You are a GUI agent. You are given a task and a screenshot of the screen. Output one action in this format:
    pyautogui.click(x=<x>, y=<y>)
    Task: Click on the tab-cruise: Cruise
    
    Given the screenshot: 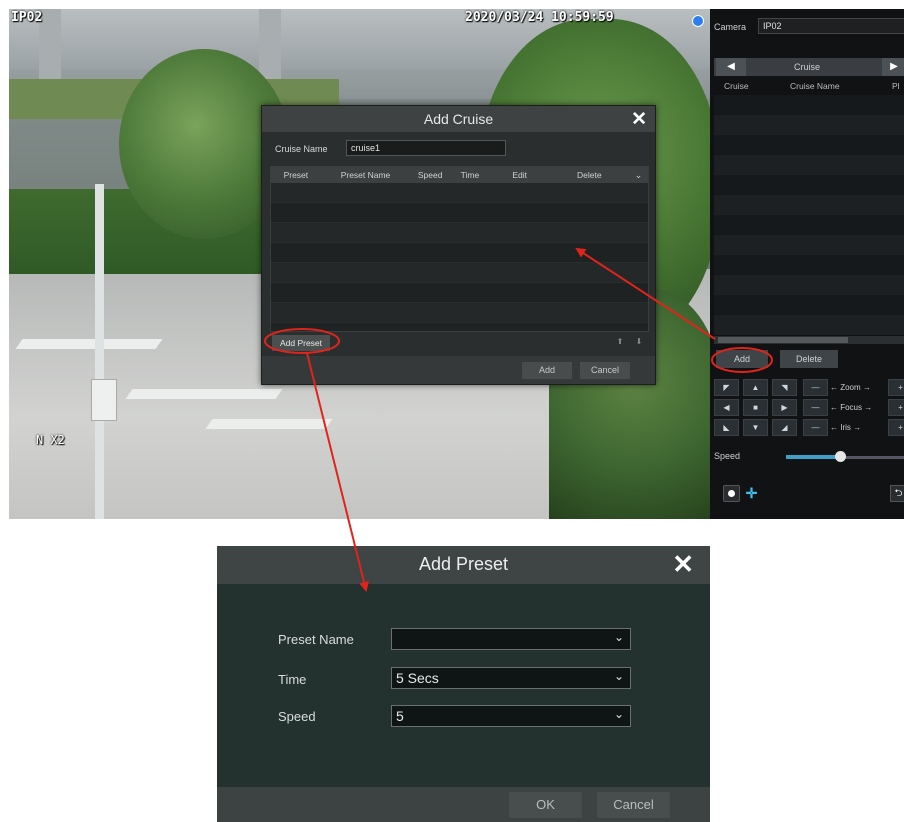 What is the action you would take?
    pyautogui.click(x=807, y=67)
    